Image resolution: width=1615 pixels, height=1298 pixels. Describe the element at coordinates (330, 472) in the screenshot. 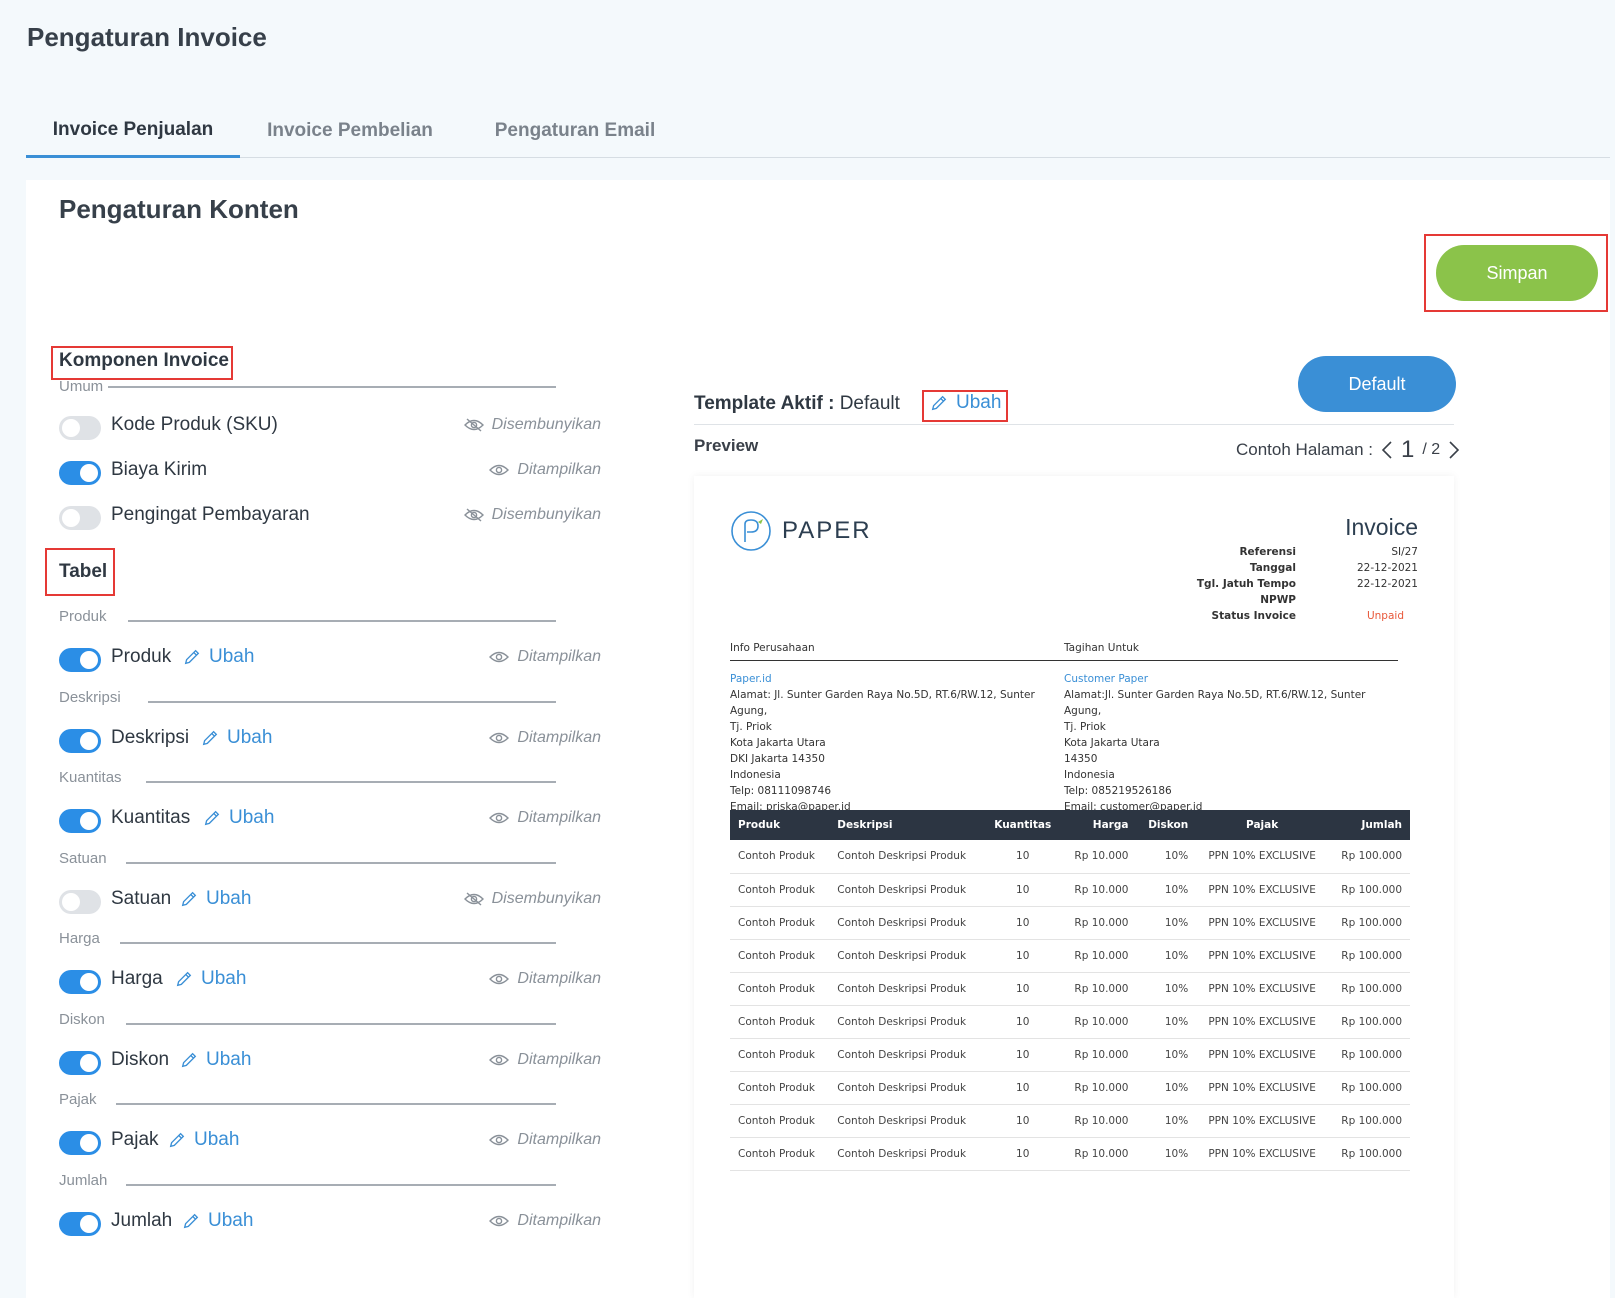

I see `setting-row: Biaya Kirim Ditampilkan` at that location.